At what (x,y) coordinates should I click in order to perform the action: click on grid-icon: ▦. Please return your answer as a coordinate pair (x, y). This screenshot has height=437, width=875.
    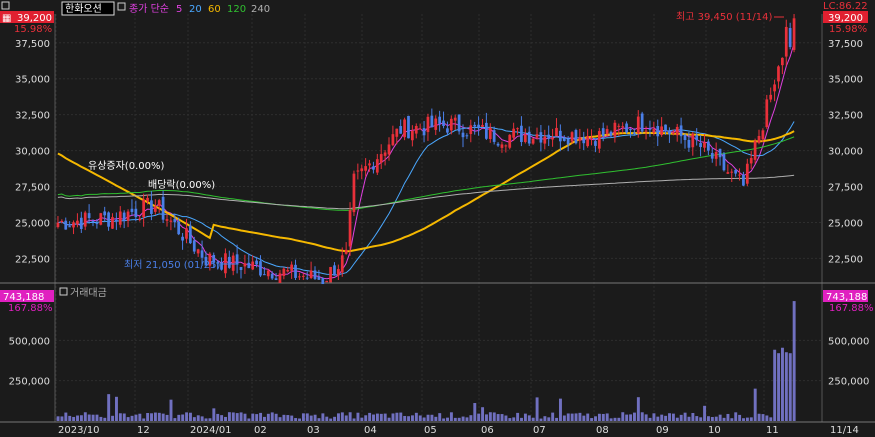
    Looking at the image, I should click on (6, 18).